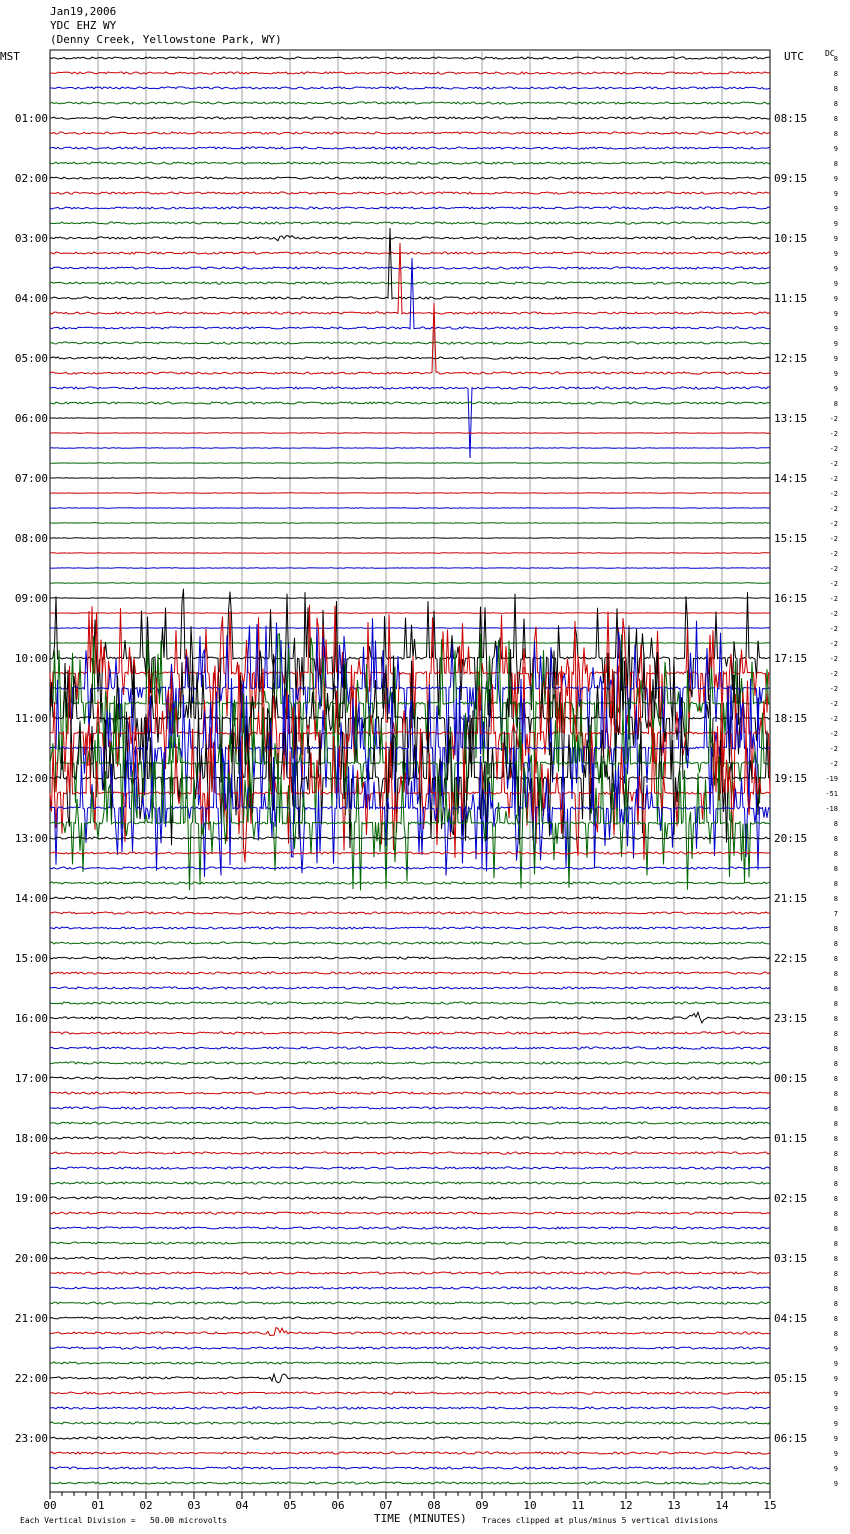 This screenshot has height=1534, width=850. Describe the element at coordinates (831, 794) in the screenshot. I see `dc-offset-label: -51` at that location.